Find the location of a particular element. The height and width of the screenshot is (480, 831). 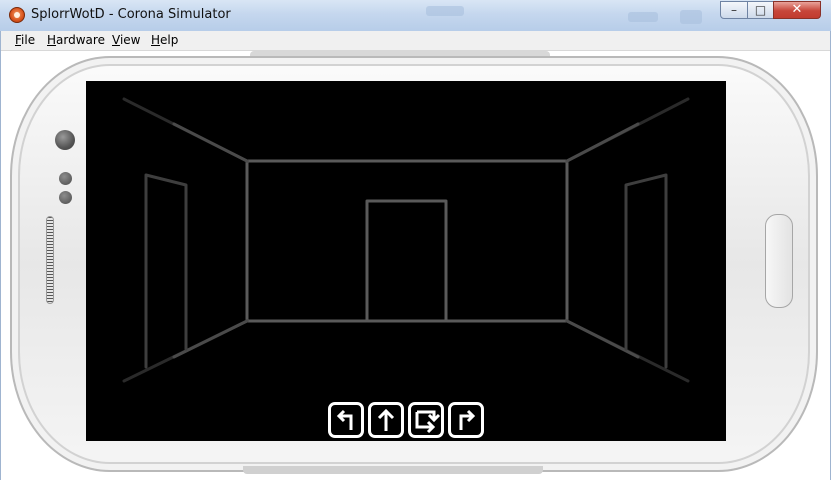

menu-file-rest: ile is located at coordinates (28, 40).